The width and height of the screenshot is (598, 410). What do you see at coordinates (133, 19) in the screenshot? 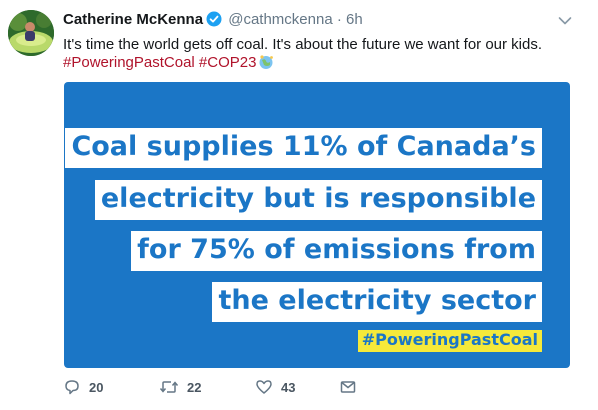
I see `author-name: Catherine McKenna` at bounding box center [133, 19].